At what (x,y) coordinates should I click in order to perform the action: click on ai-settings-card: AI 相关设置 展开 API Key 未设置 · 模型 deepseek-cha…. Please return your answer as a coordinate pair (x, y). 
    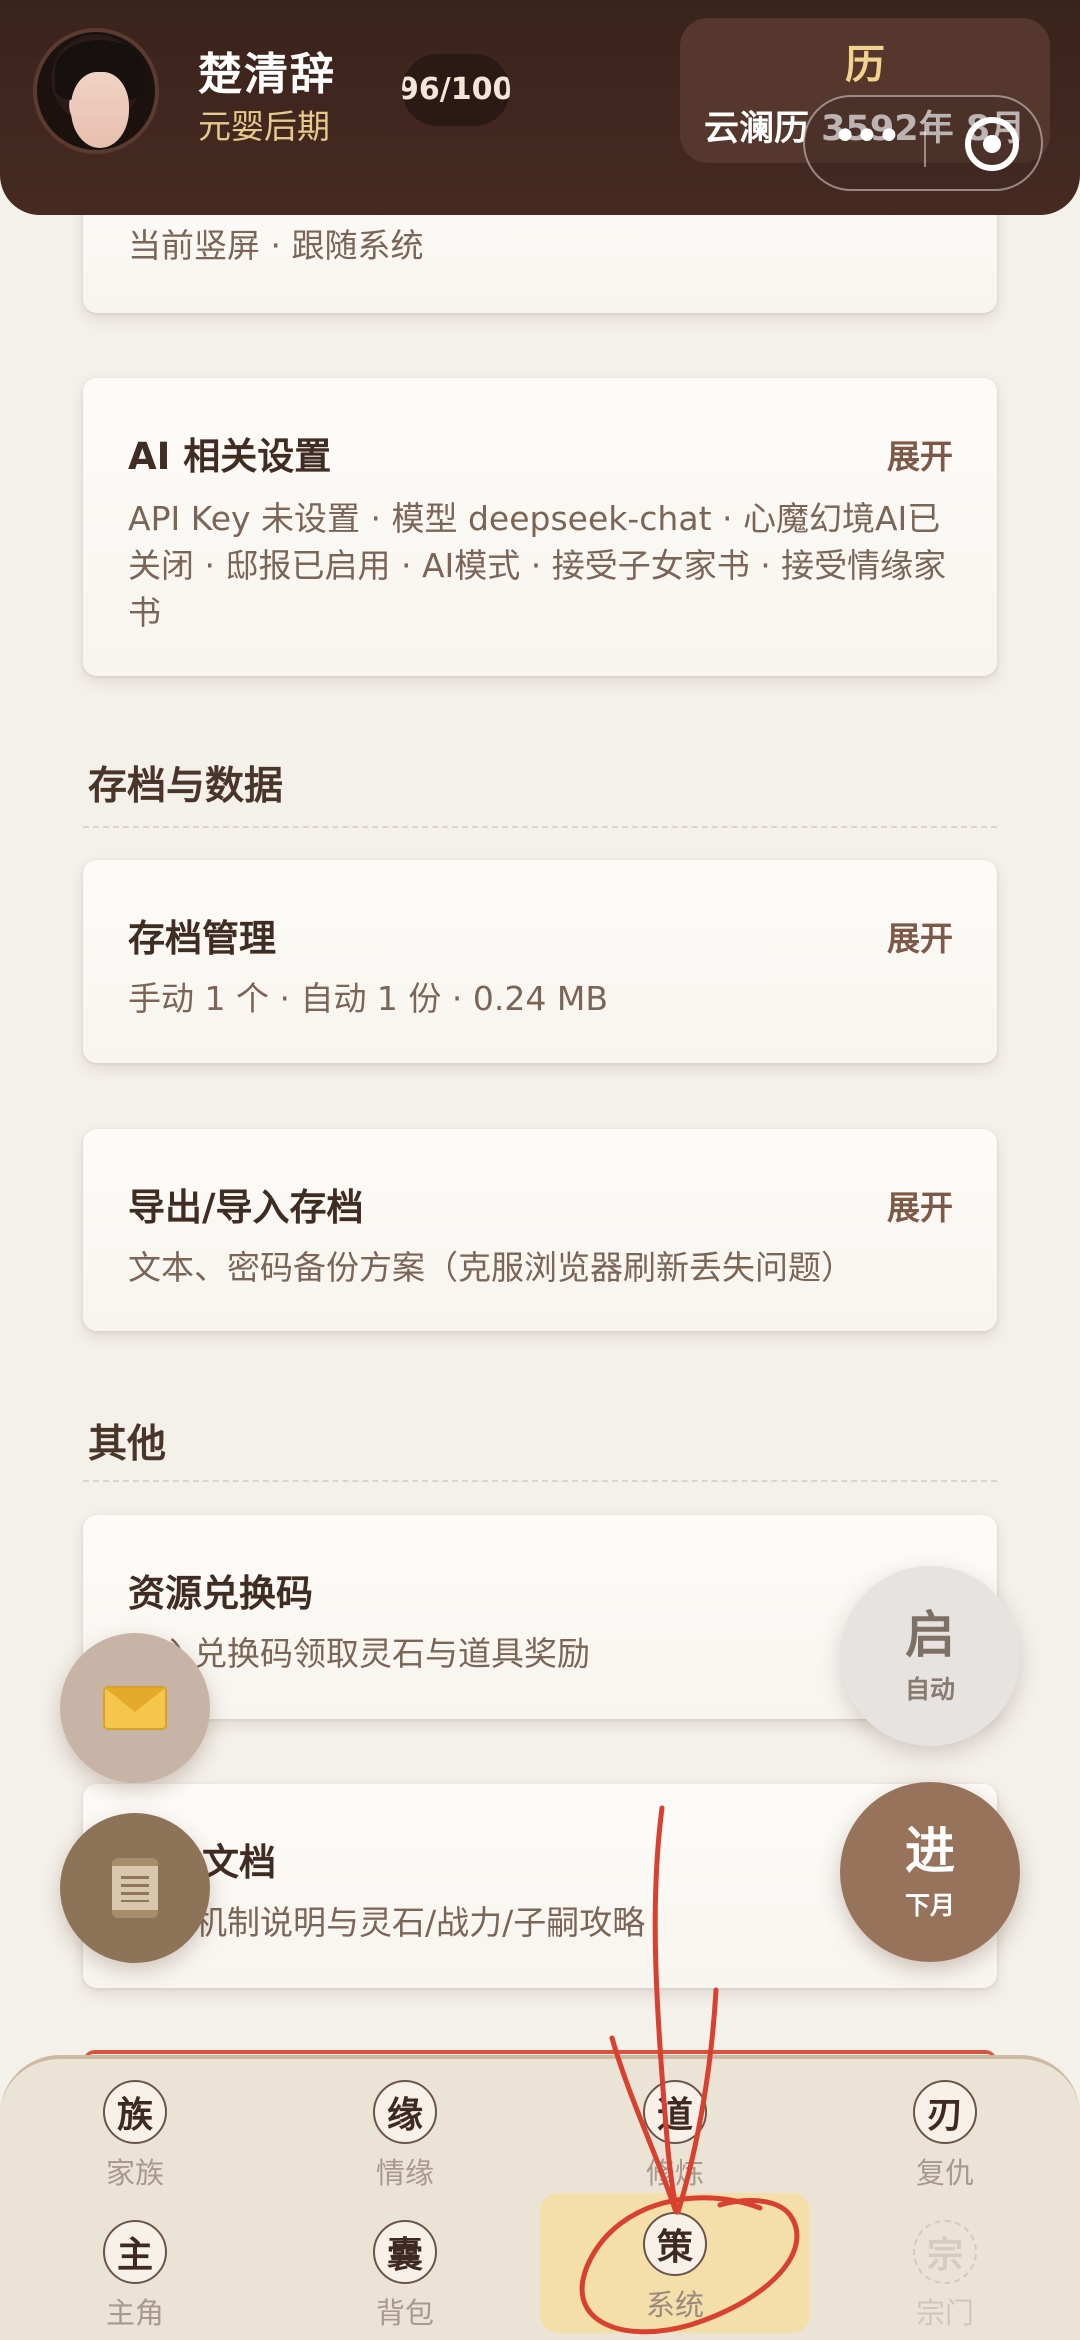
    Looking at the image, I should click on (540, 527).